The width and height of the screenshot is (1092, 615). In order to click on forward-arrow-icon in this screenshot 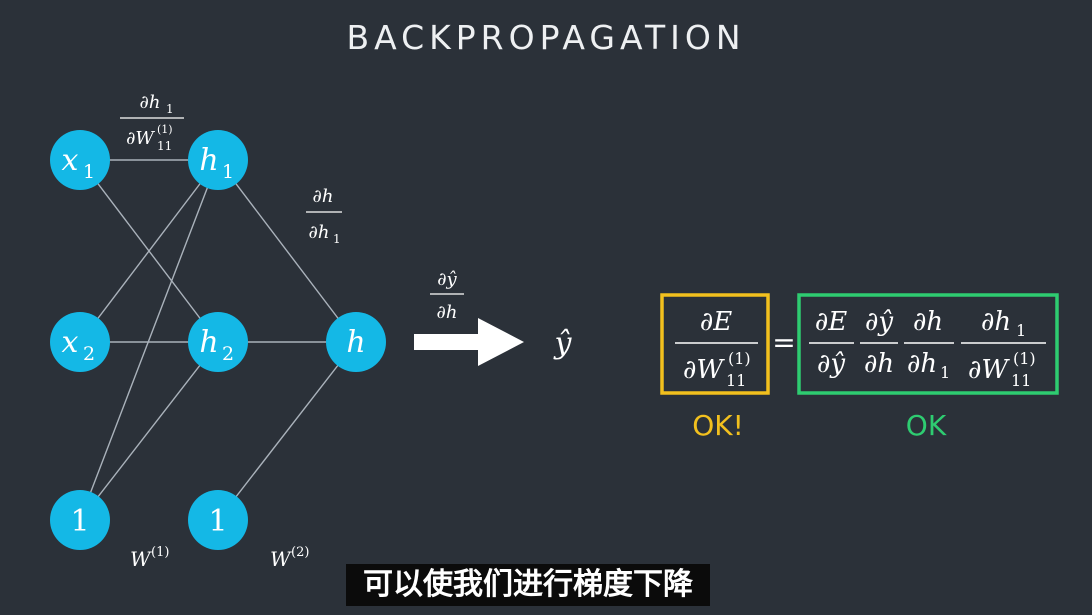, I will do `click(469, 342)`.